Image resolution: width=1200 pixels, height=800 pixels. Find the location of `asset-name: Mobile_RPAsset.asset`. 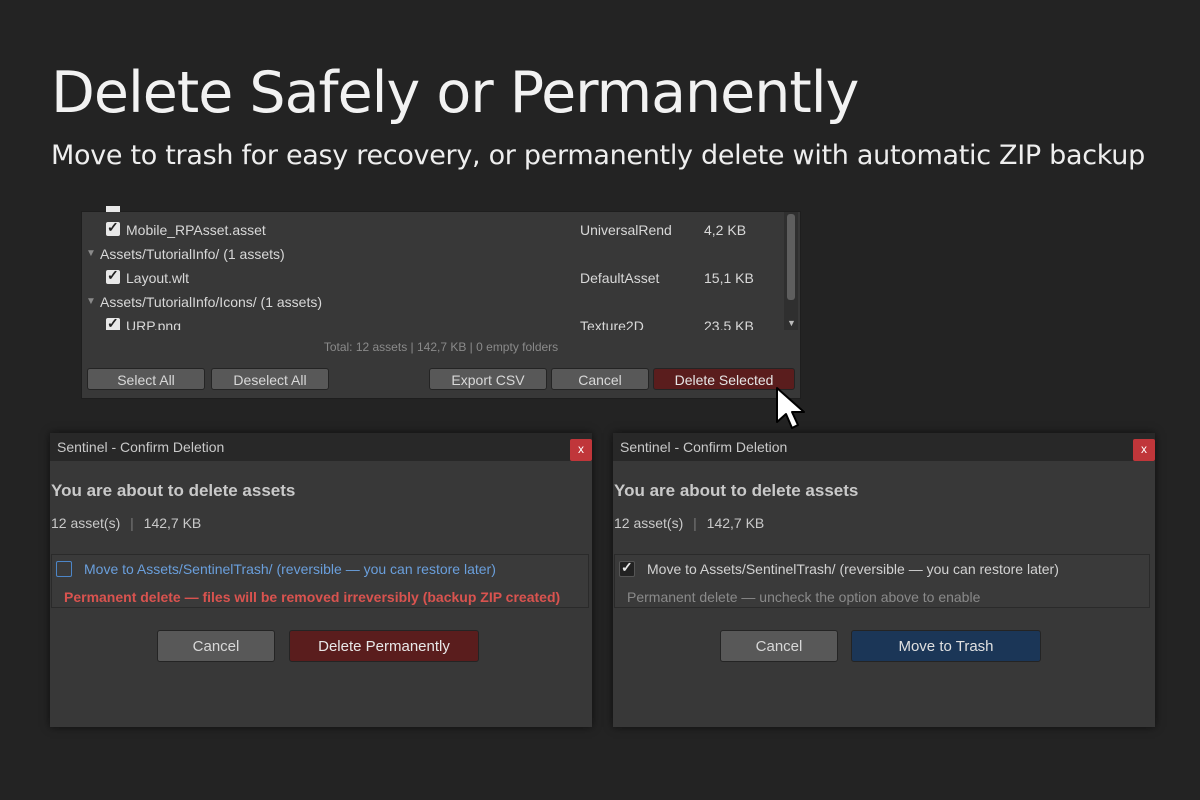

asset-name: Mobile_RPAsset.asset is located at coordinates (196, 230).